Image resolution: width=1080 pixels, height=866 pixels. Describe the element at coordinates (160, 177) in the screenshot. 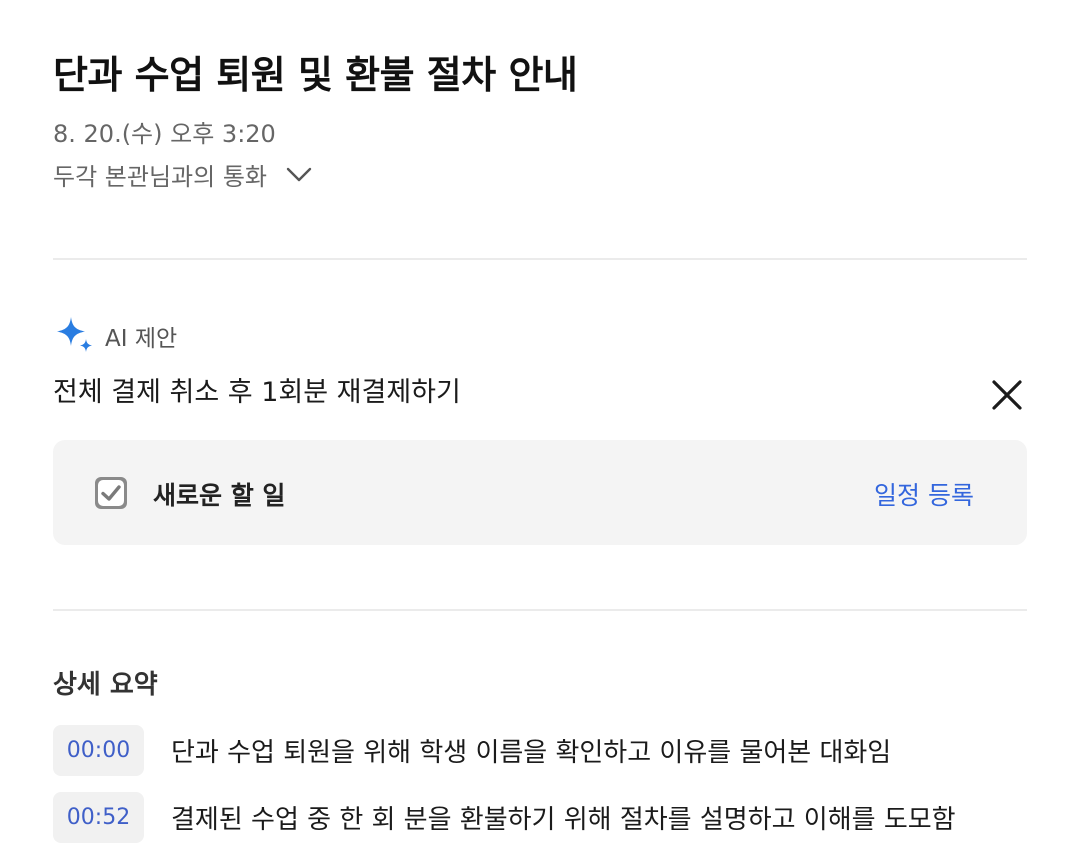

I see `call-info-label: 두각 본관님과의 통화` at that location.